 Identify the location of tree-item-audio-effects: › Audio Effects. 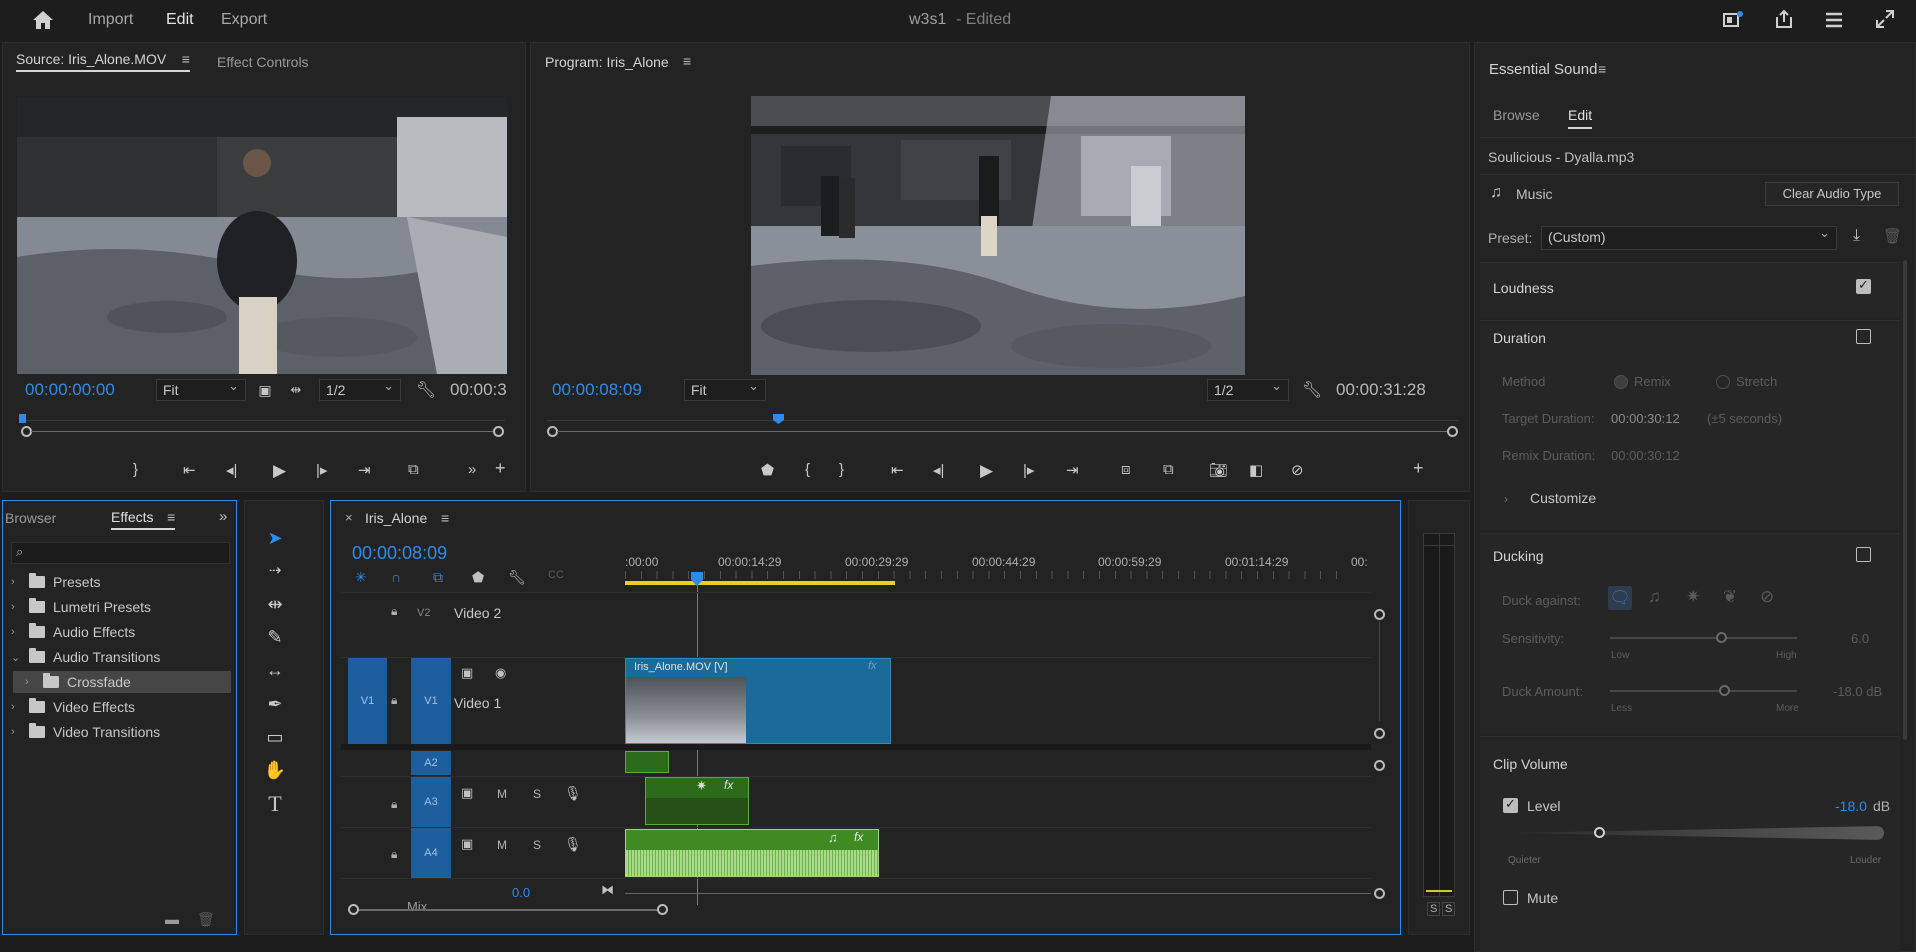
(73, 632).